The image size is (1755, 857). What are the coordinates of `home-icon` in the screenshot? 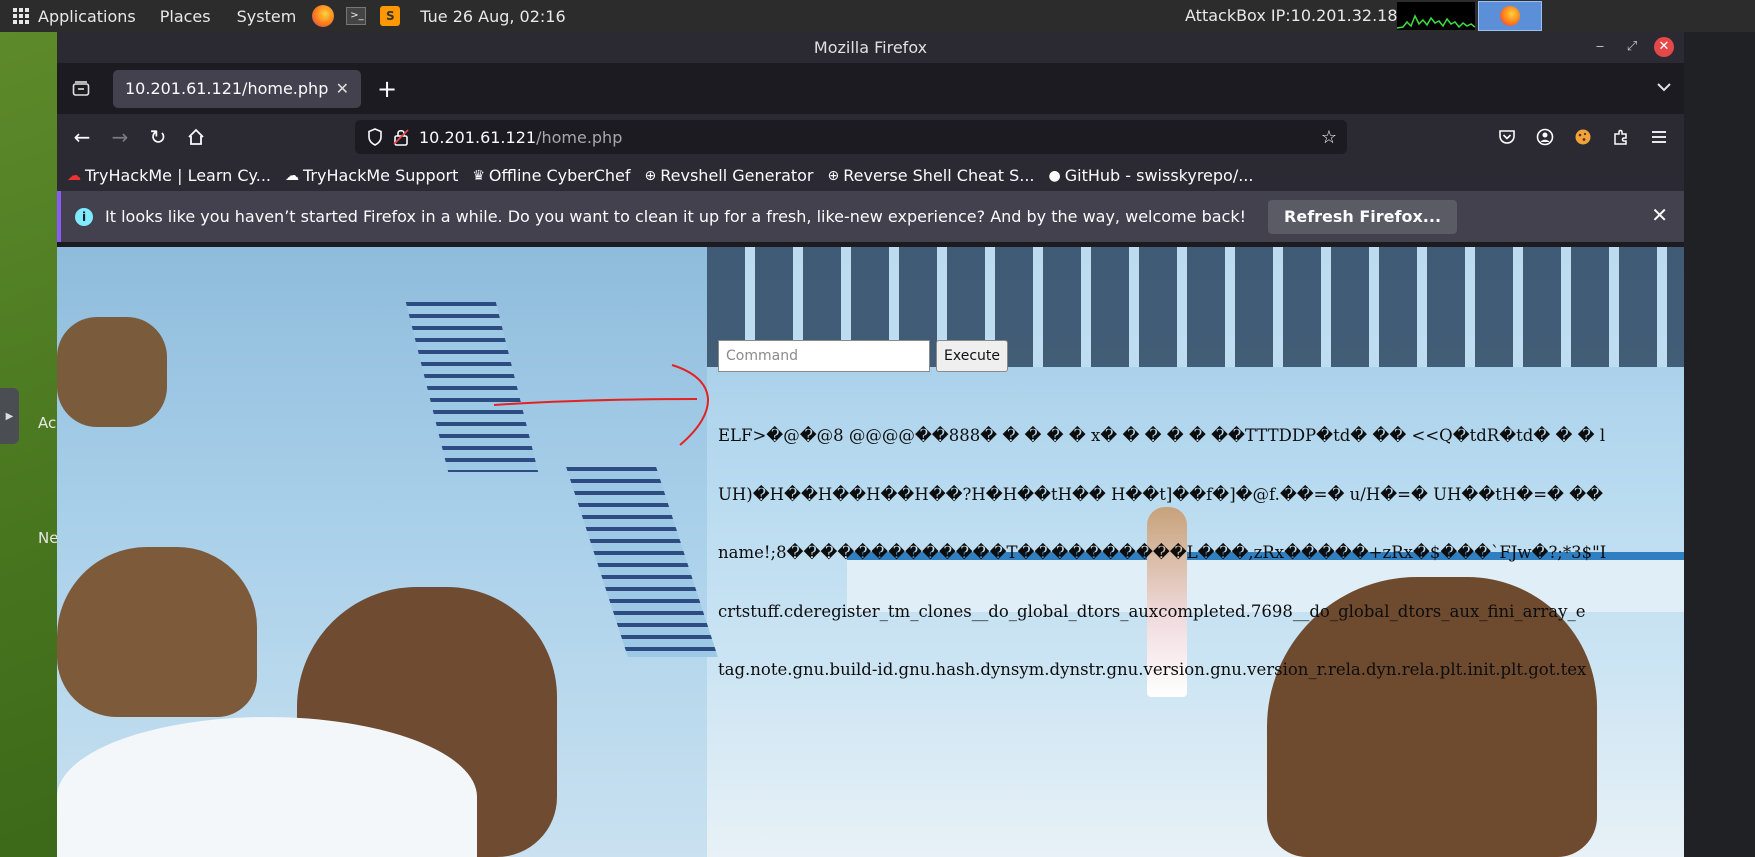 It's located at (196, 136).